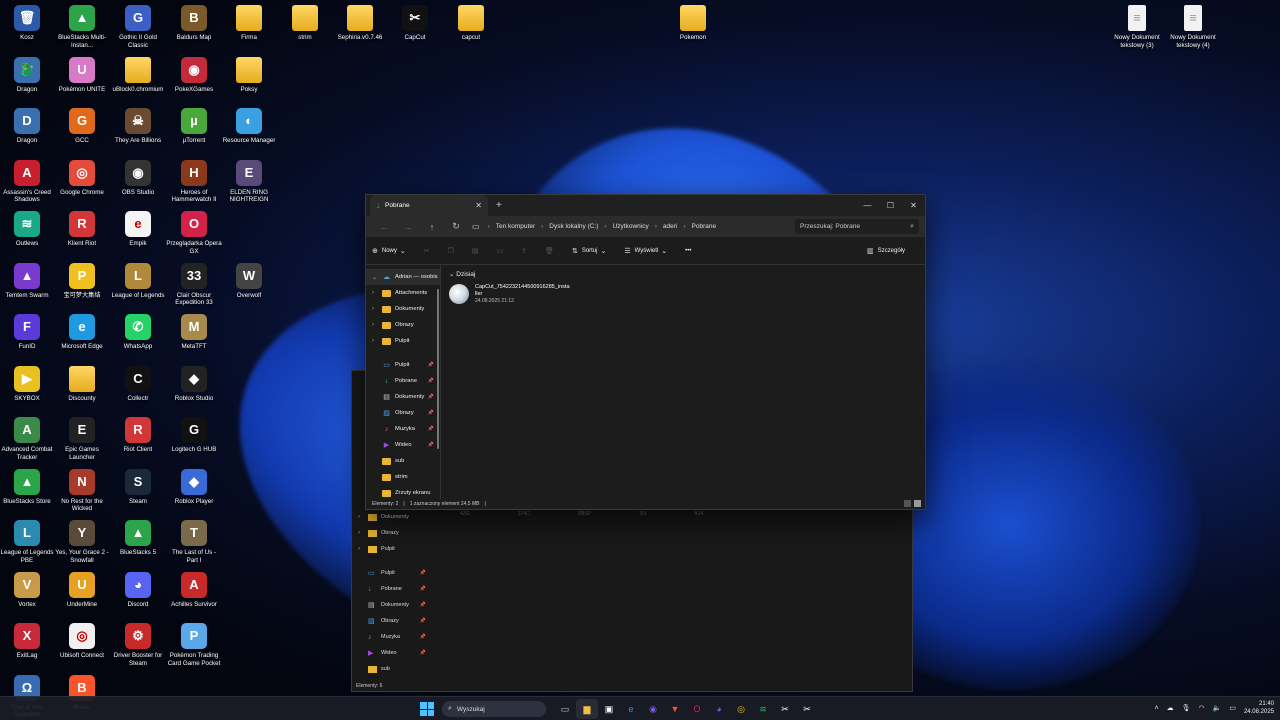  What do you see at coordinates (645, 205) in the screenshot?
I see `title-bar: ↓ Pobrane ✕ + — ☐ ✕` at bounding box center [645, 205].